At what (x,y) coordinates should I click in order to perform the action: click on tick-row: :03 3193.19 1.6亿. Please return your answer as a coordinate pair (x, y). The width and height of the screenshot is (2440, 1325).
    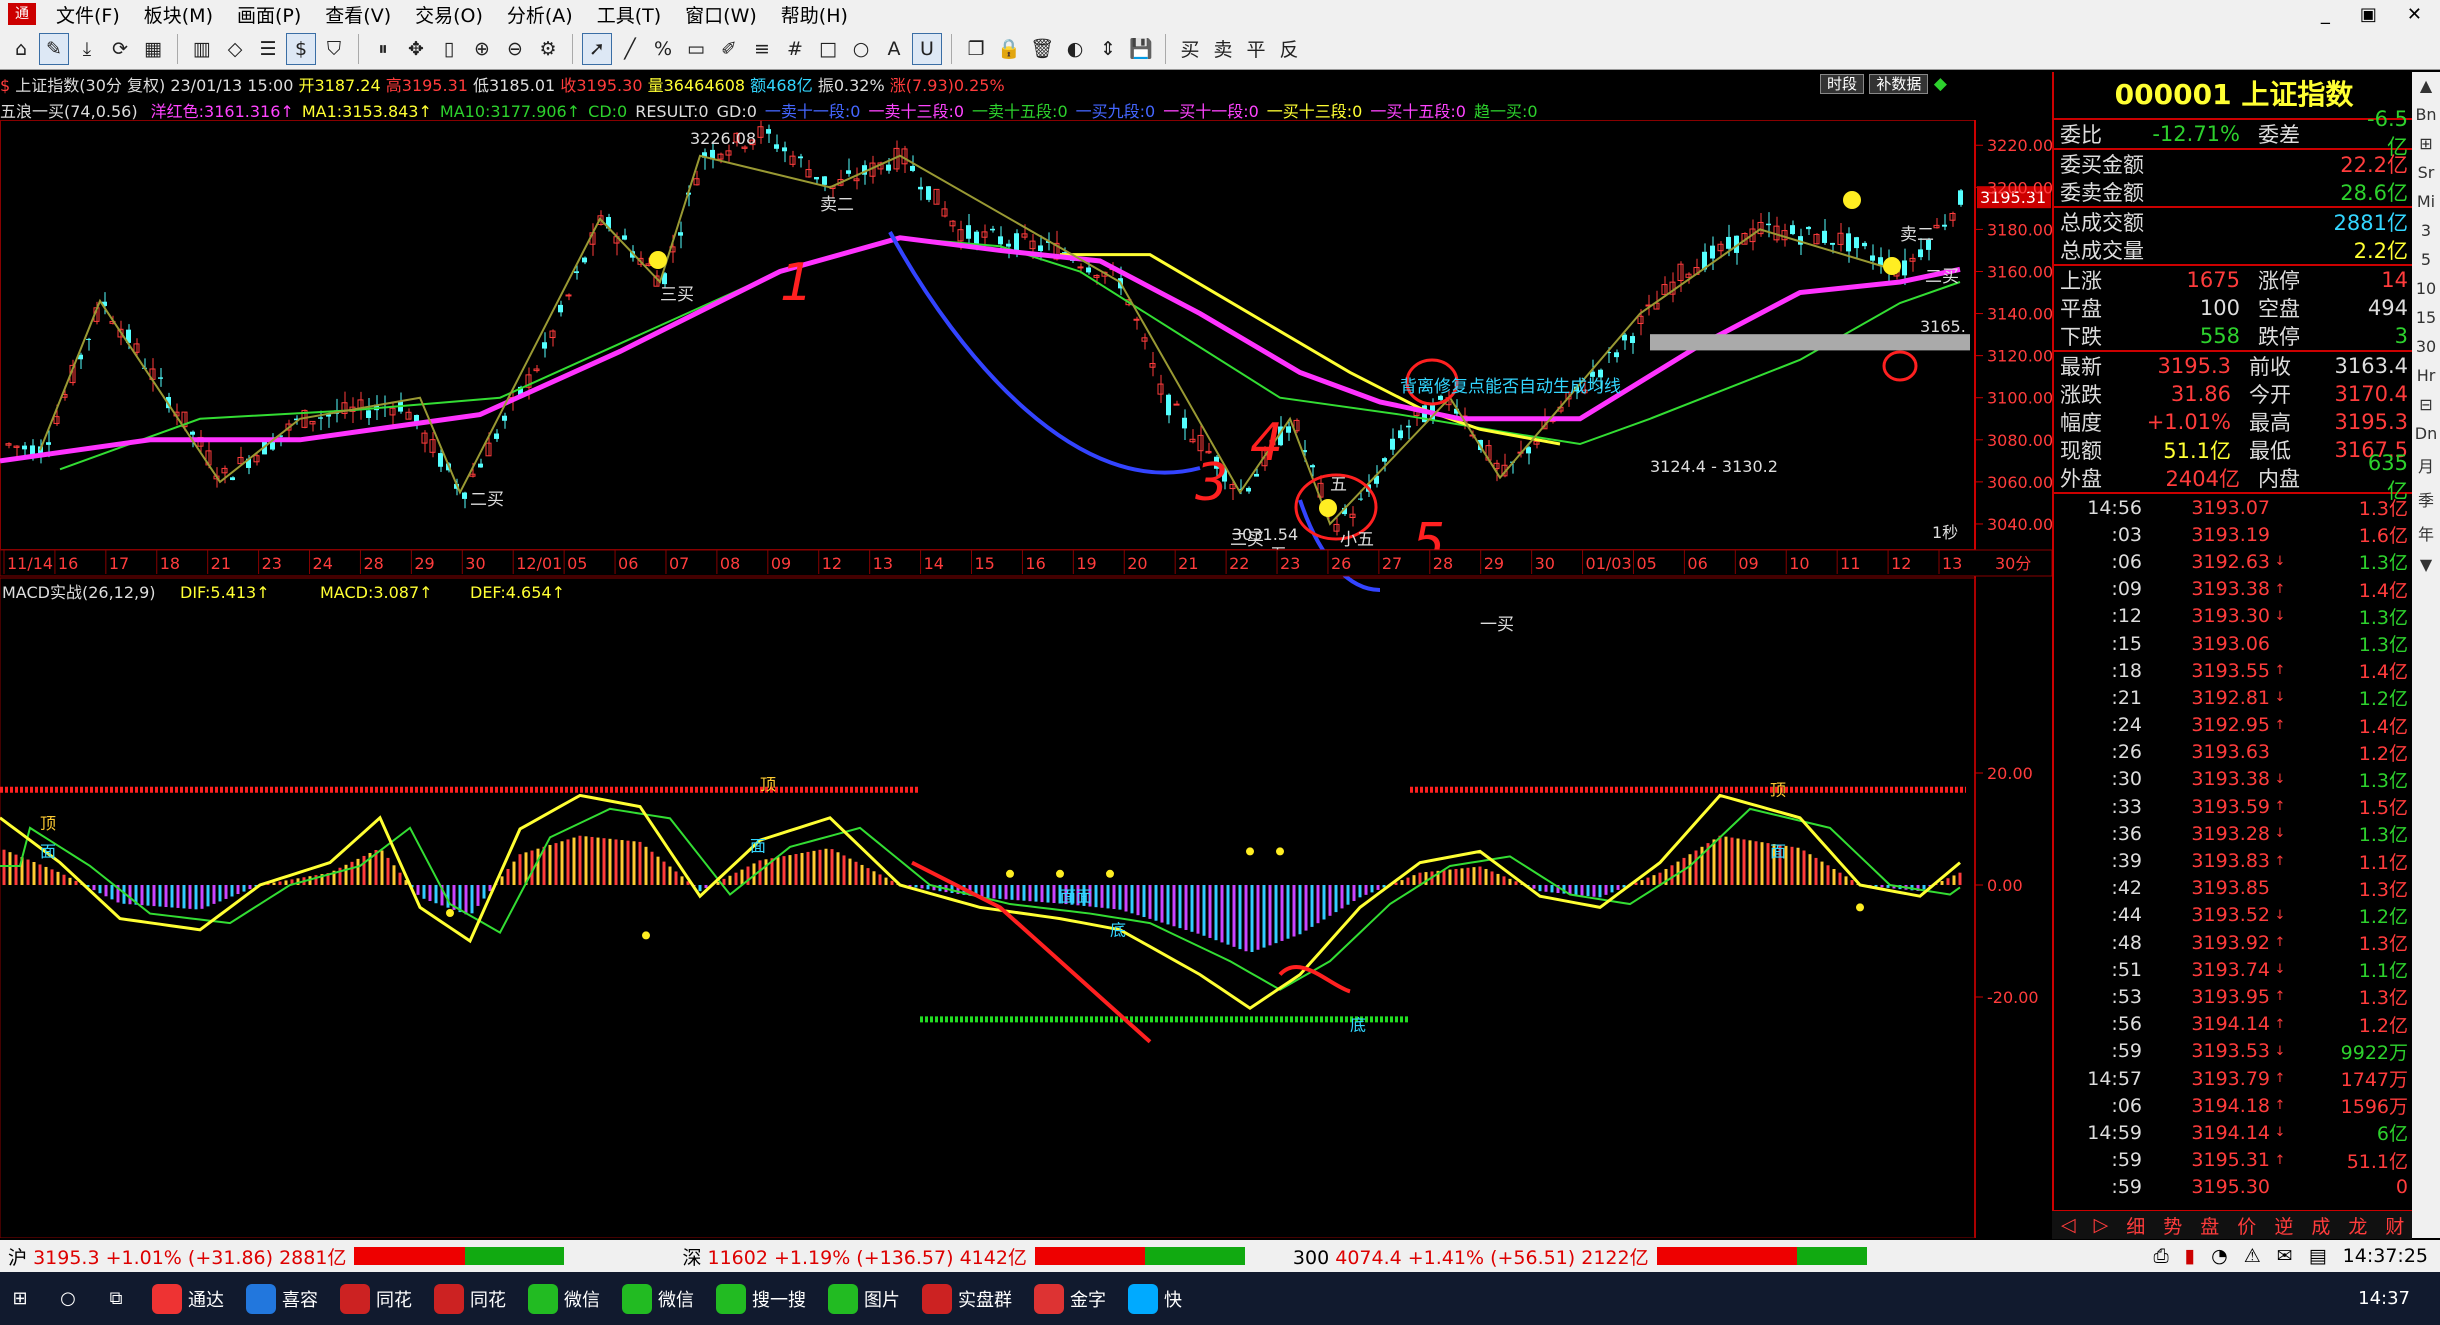
    Looking at the image, I should click on (2234, 534).